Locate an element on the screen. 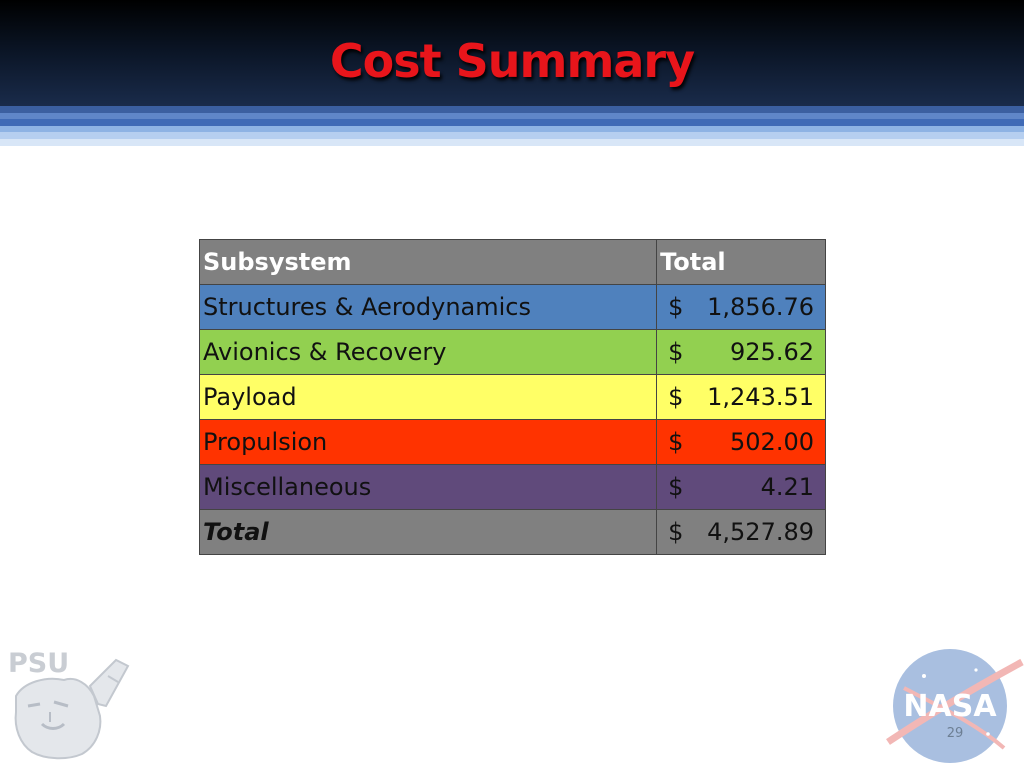 Image resolution: width=1024 pixels, height=768 pixels. psu-logo-text: PSU is located at coordinates (38, 663).